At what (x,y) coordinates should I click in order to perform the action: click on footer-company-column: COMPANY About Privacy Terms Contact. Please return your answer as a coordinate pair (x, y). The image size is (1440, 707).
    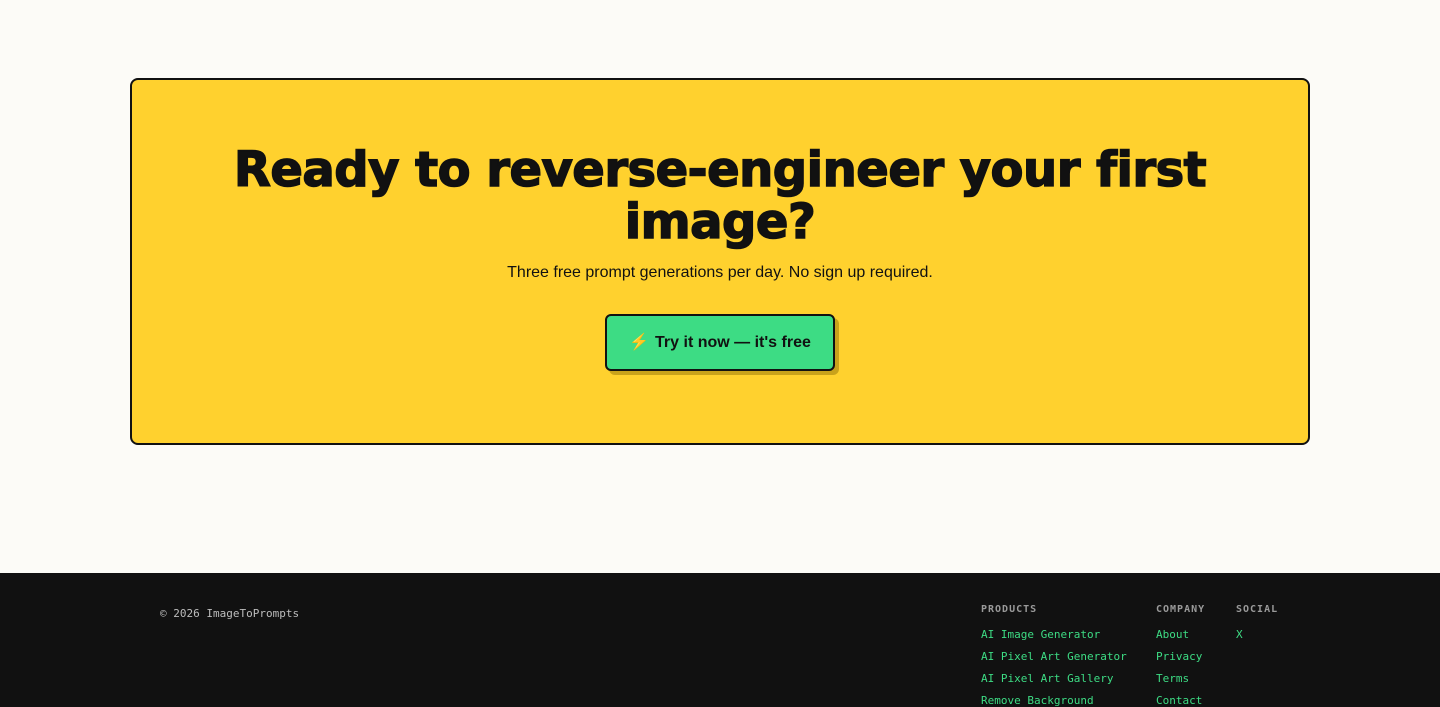
    Looking at the image, I should click on (1180, 655).